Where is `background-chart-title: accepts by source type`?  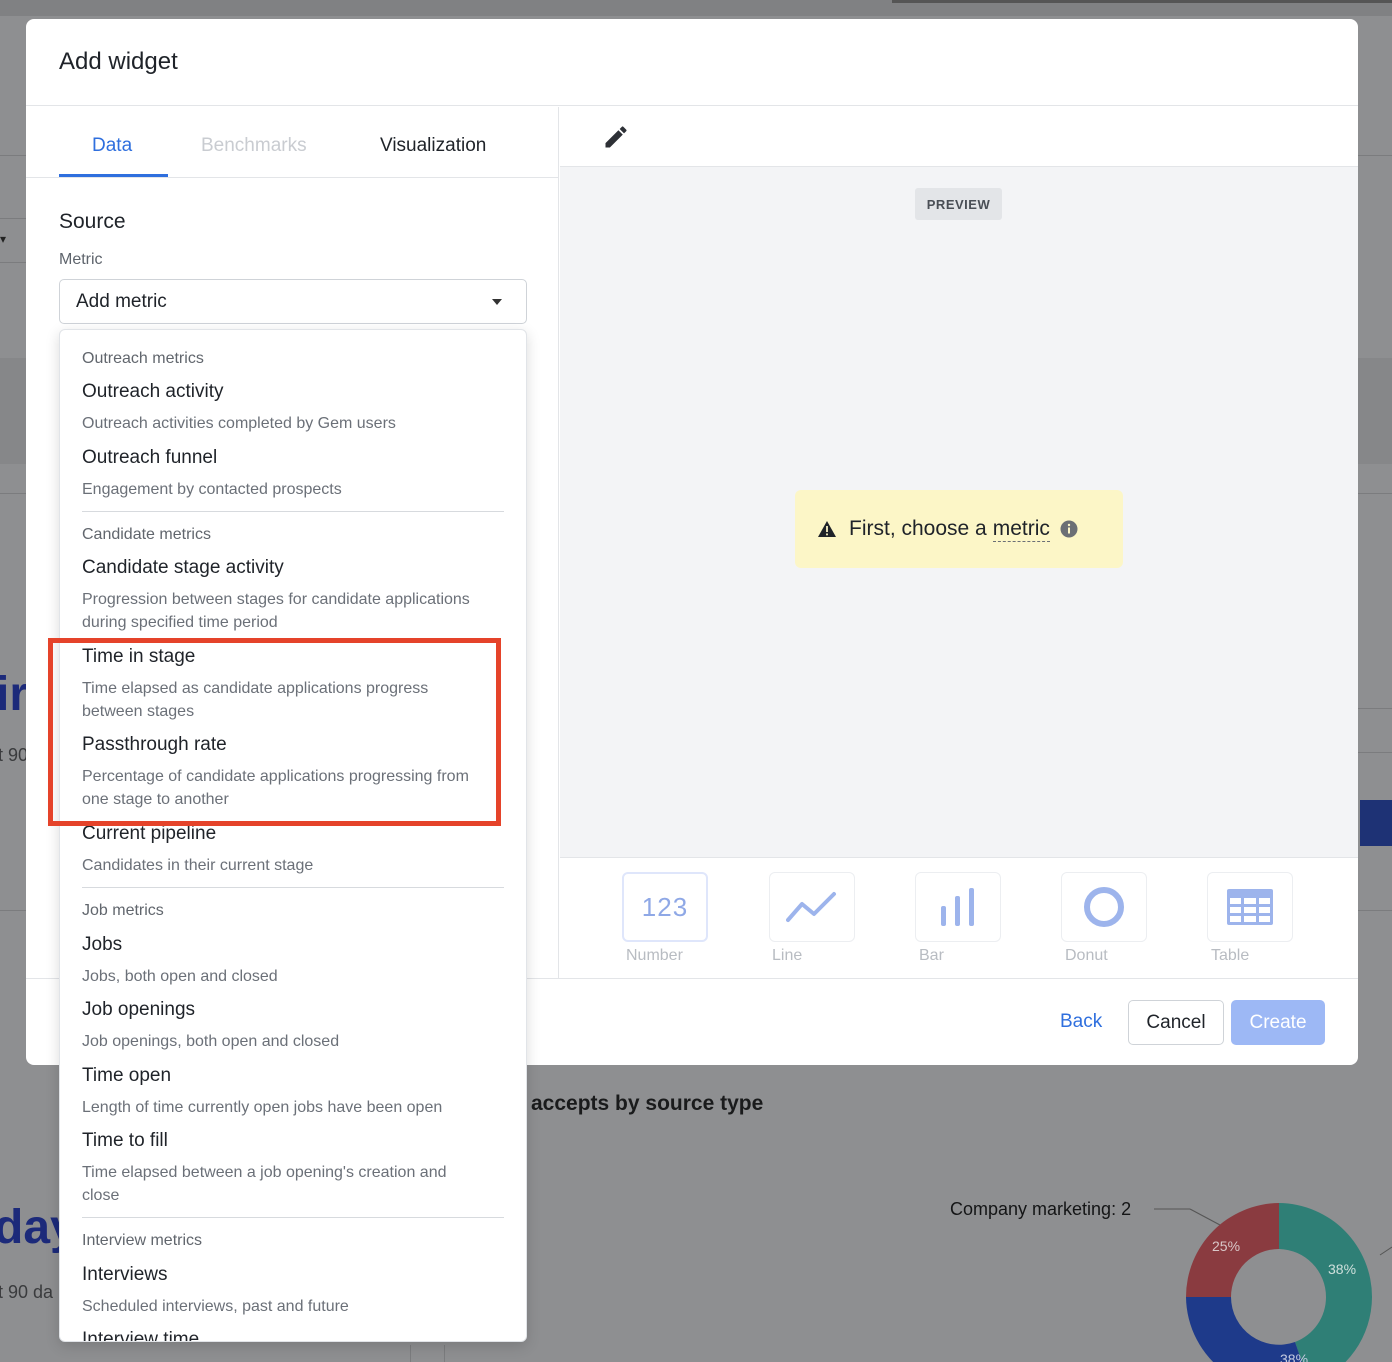
background-chart-title: accepts by source type is located at coordinates (647, 1103).